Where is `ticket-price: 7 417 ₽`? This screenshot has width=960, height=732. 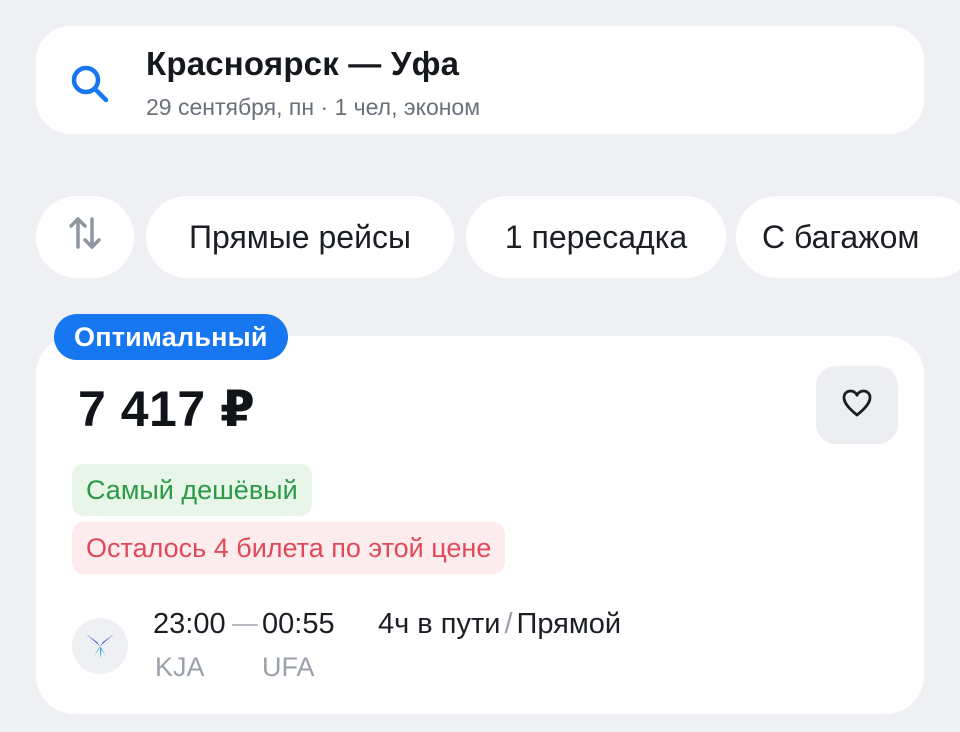 ticket-price: 7 417 ₽ is located at coordinates (167, 409).